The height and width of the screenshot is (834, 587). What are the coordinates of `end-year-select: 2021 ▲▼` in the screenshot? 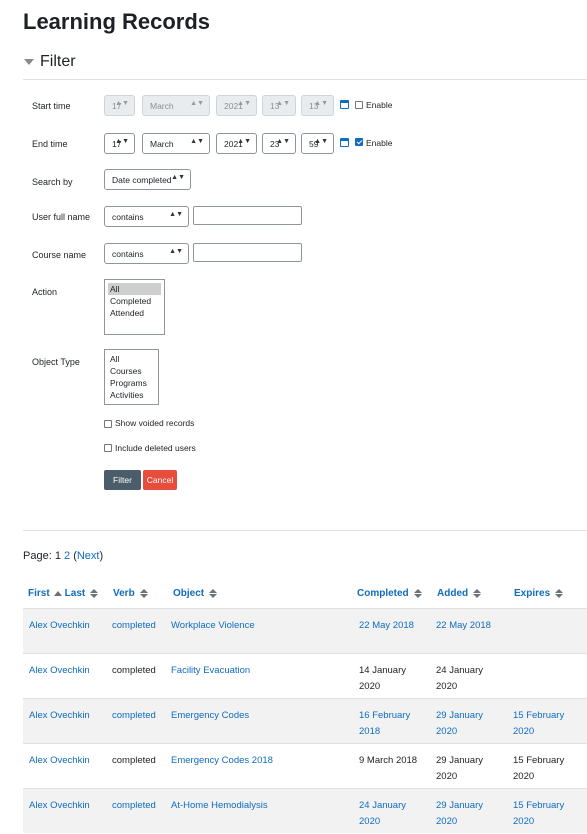 It's located at (236, 143).